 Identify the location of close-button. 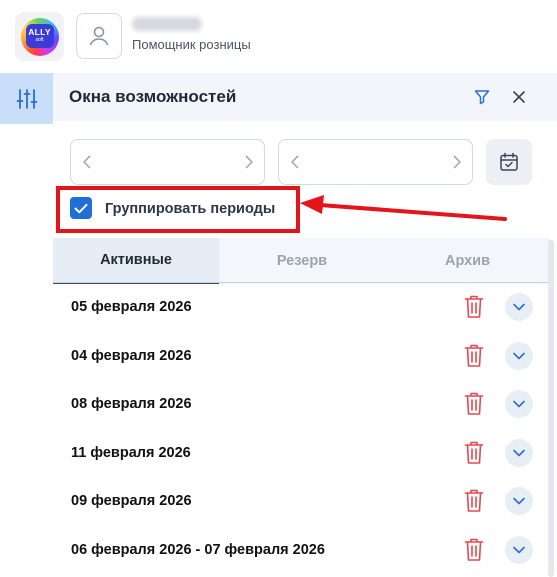
(519, 97).